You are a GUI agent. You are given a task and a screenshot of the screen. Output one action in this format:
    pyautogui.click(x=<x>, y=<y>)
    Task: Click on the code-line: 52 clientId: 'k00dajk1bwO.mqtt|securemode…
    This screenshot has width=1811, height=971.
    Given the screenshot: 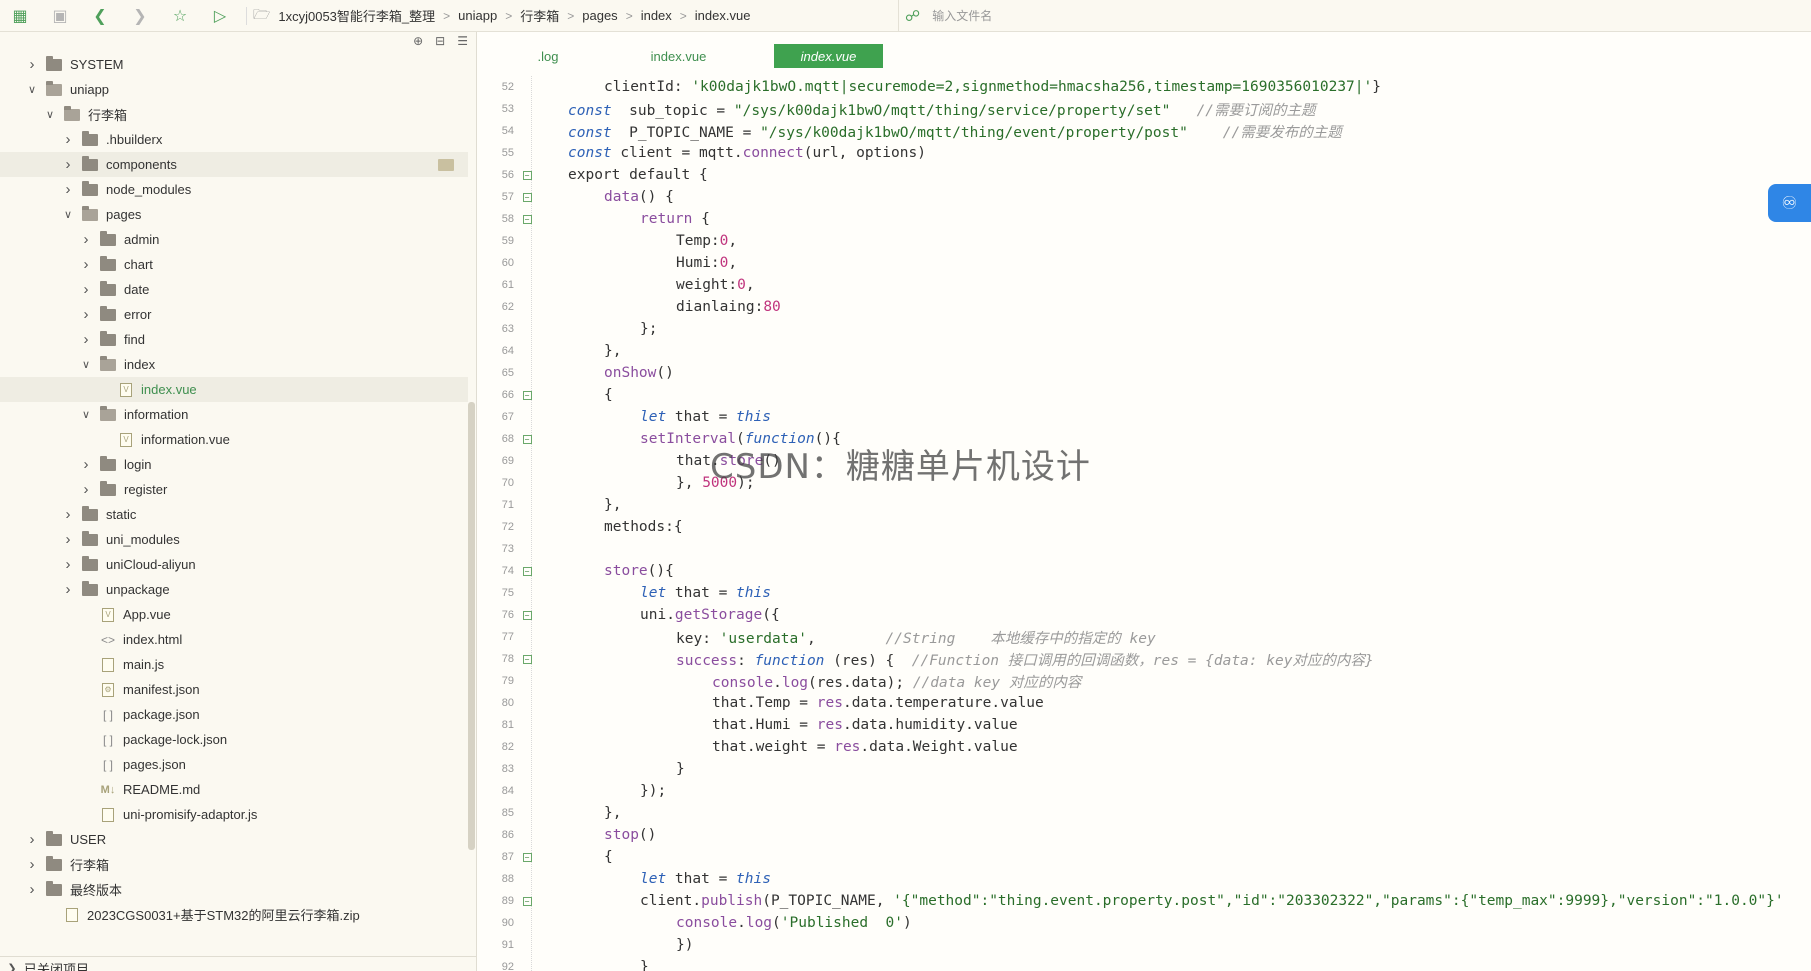 What is the action you would take?
    pyautogui.click(x=1144, y=87)
    